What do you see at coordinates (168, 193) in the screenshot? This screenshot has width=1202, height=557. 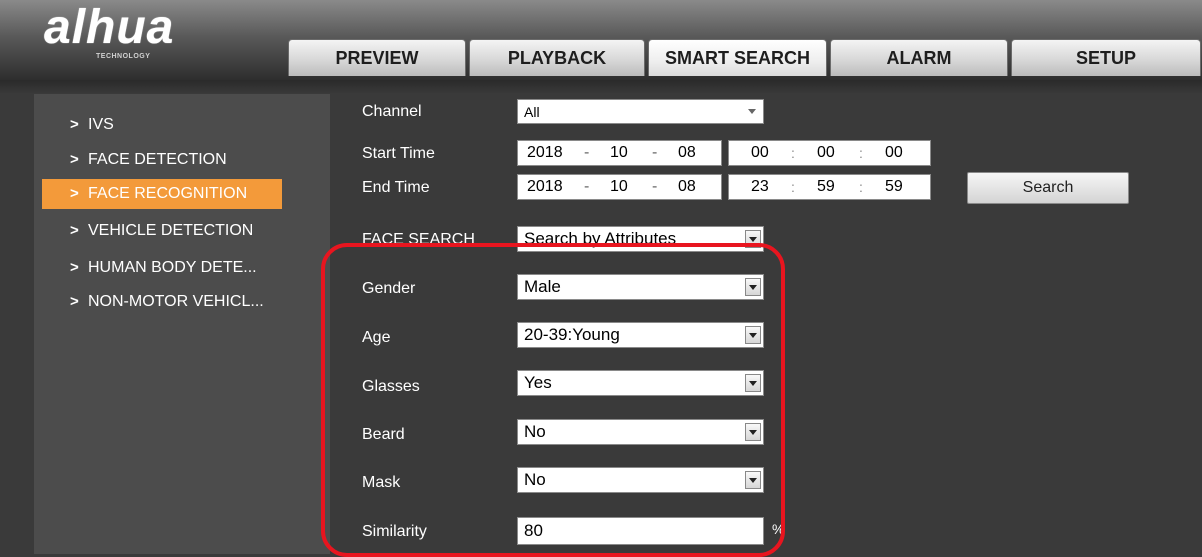 I see `sidebar-item-label: FACE RECOGNITION` at bounding box center [168, 193].